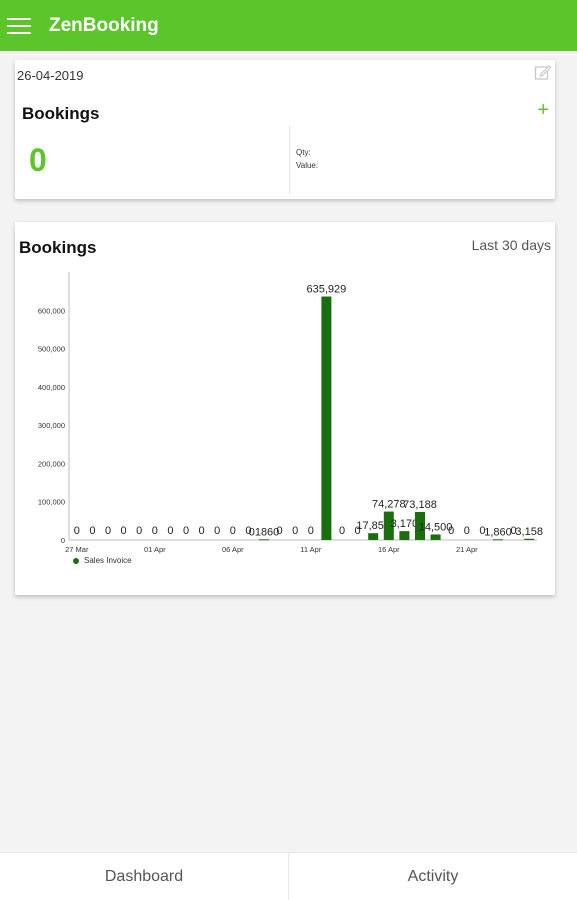 This screenshot has width=577, height=900. Describe the element at coordinates (289, 160) in the screenshot. I see `divider` at that location.